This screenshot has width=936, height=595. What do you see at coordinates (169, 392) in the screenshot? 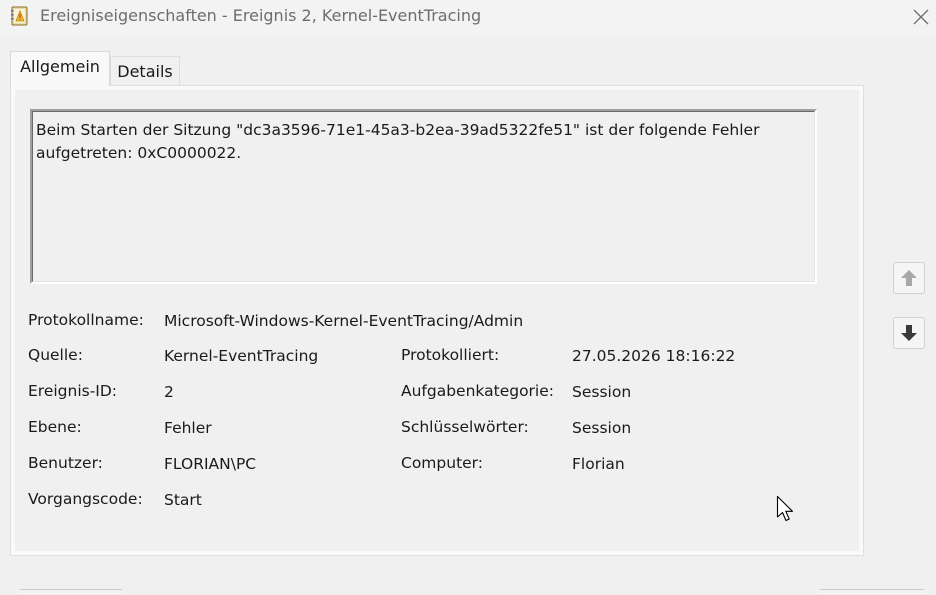
I see `event-id-value: 2` at bounding box center [169, 392].